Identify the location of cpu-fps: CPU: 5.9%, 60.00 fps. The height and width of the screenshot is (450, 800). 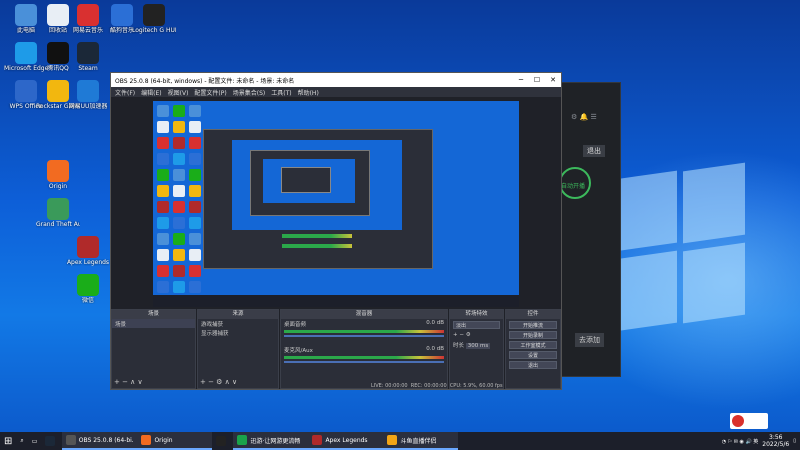
(476, 386).